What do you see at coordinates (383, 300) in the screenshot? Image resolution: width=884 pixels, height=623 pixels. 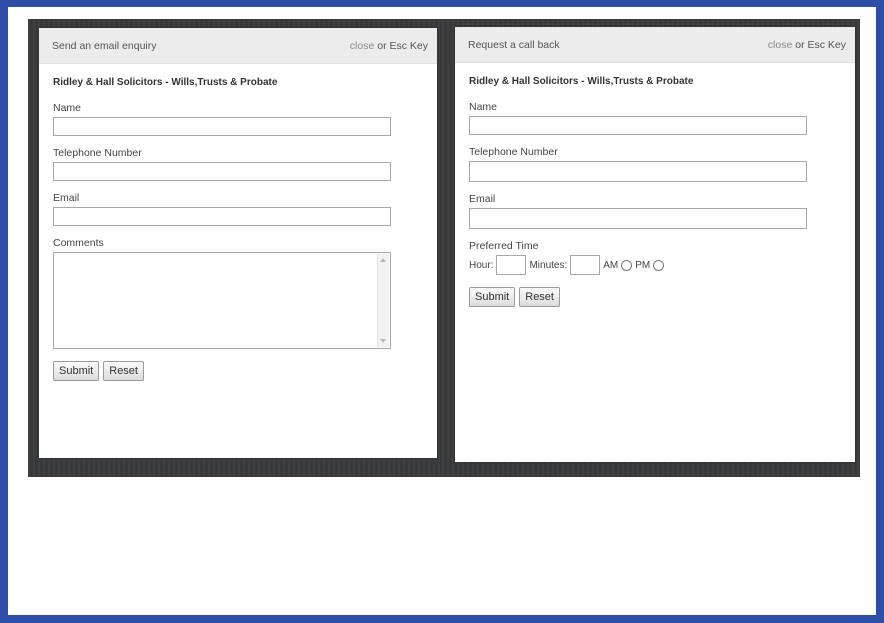 I see `comments-scrollbar` at bounding box center [383, 300].